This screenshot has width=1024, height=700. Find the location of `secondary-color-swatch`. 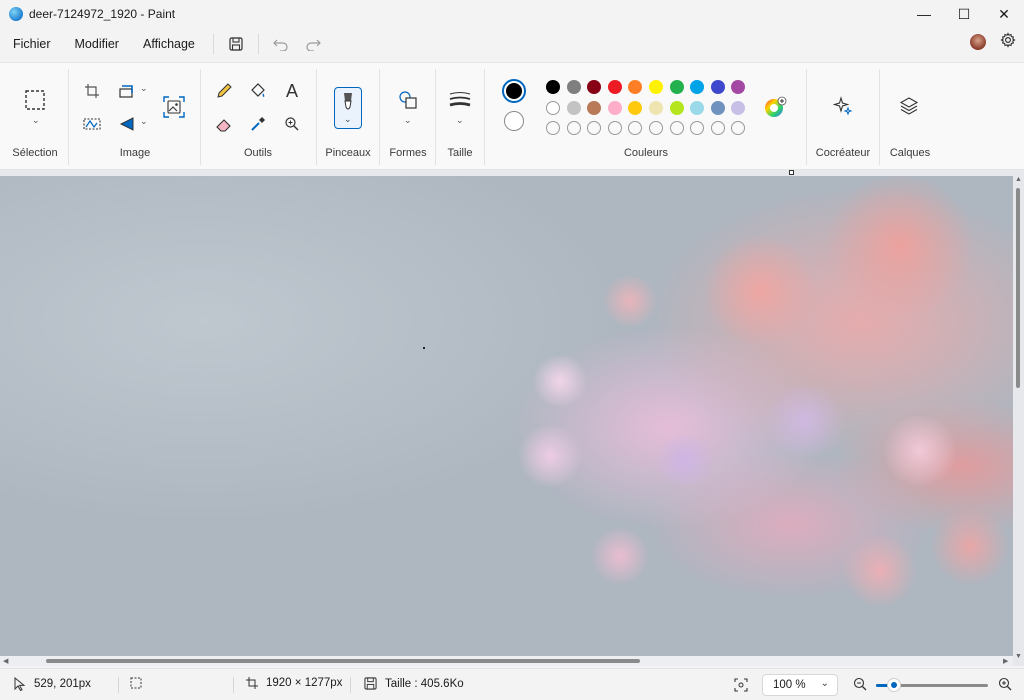

secondary-color-swatch is located at coordinates (514, 121).